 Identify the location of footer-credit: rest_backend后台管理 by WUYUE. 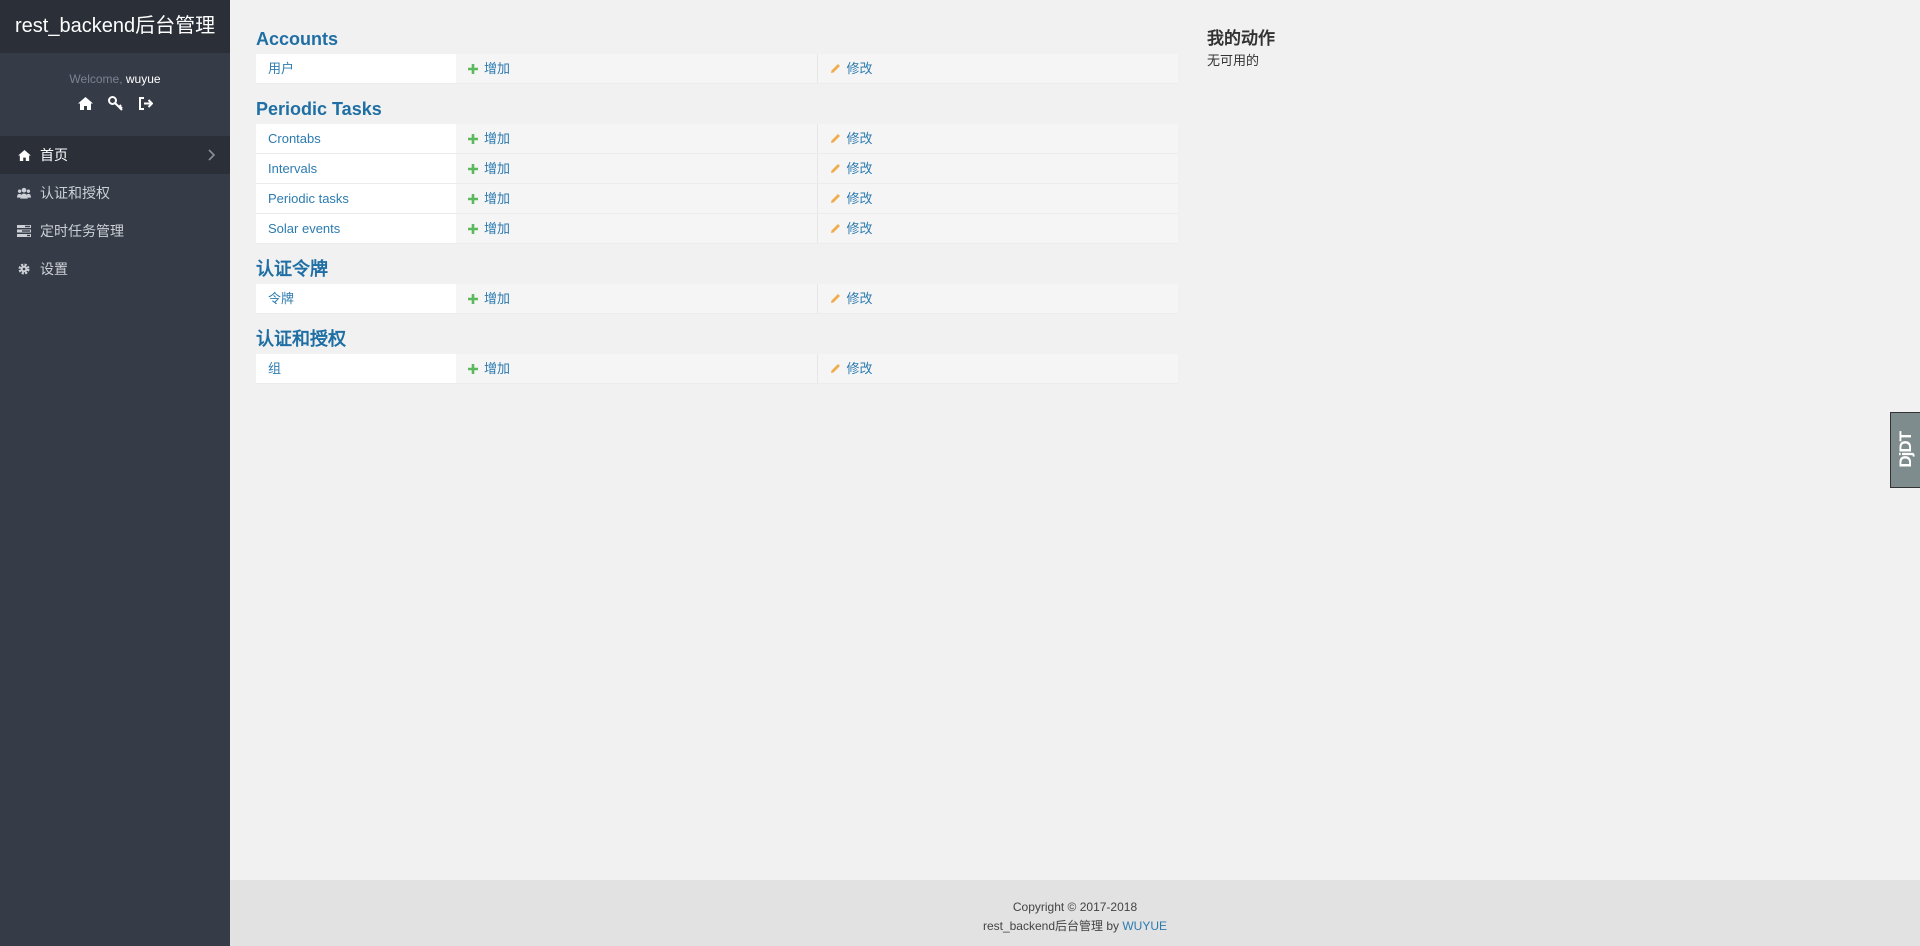
(1075, 926).